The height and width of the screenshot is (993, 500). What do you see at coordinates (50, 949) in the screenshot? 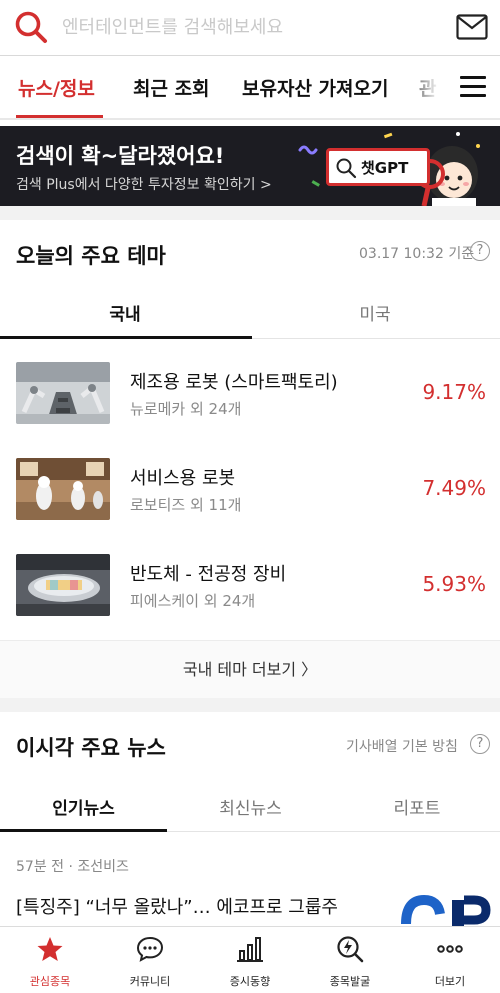
I see `star-icon` at bounding box center [50, 949].